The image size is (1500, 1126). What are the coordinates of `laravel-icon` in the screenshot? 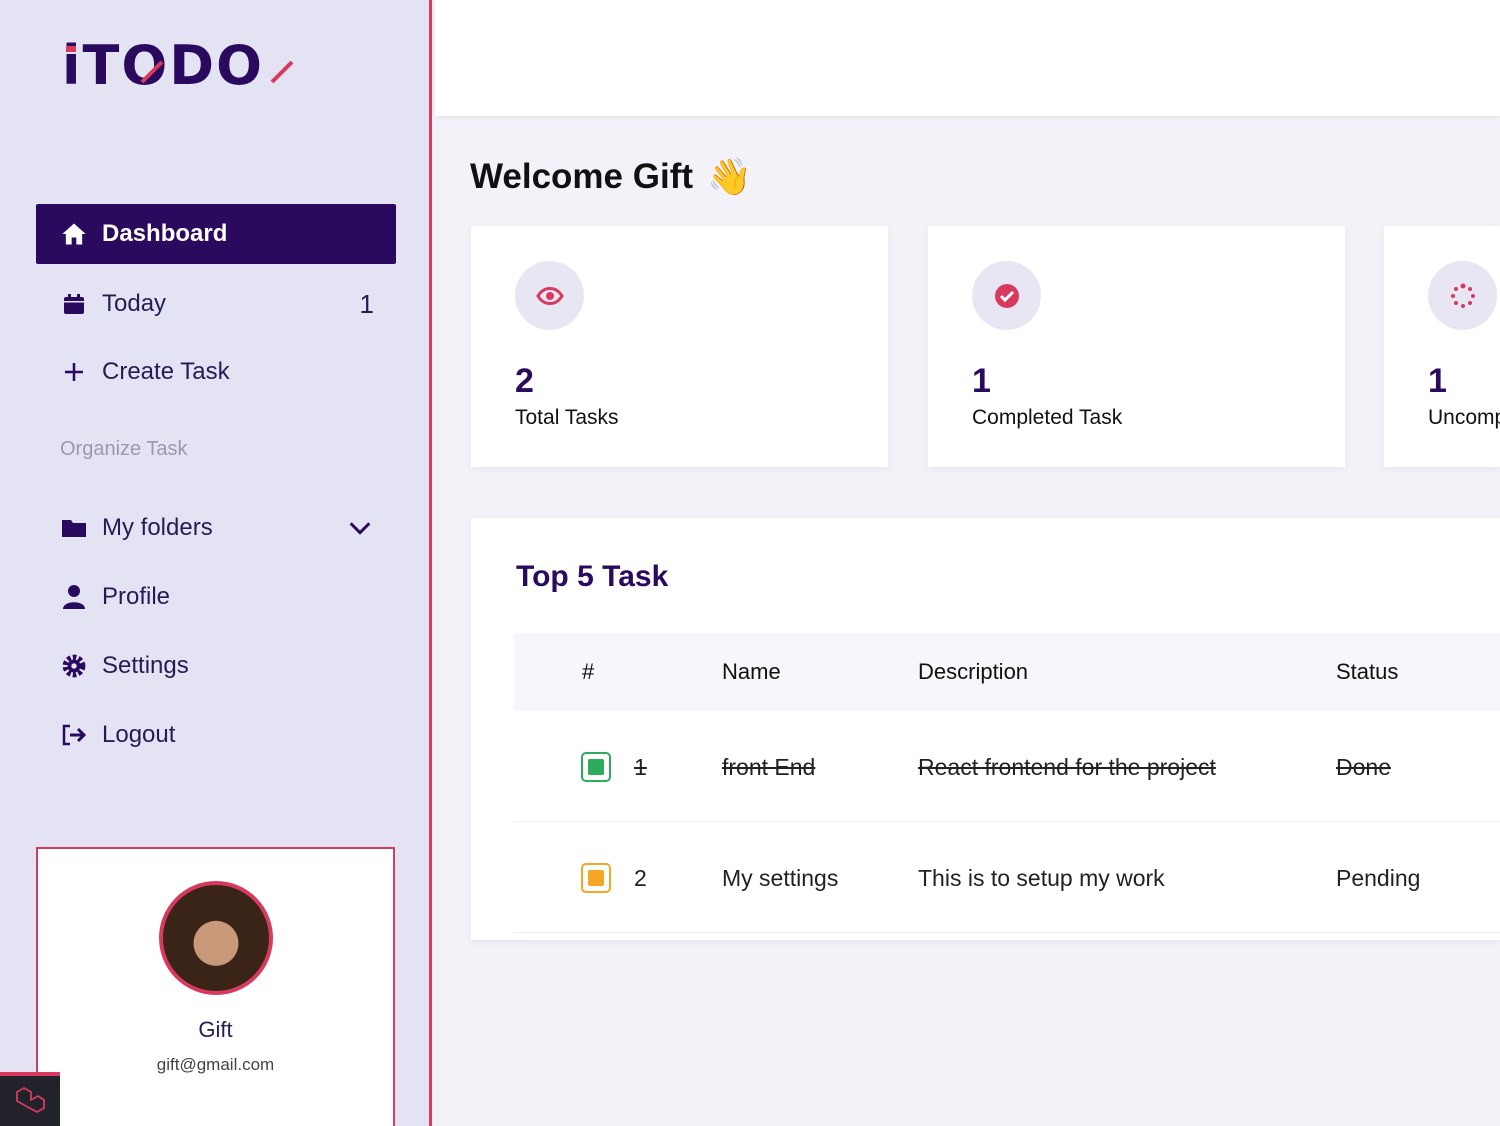 It's located at (30, 1099).